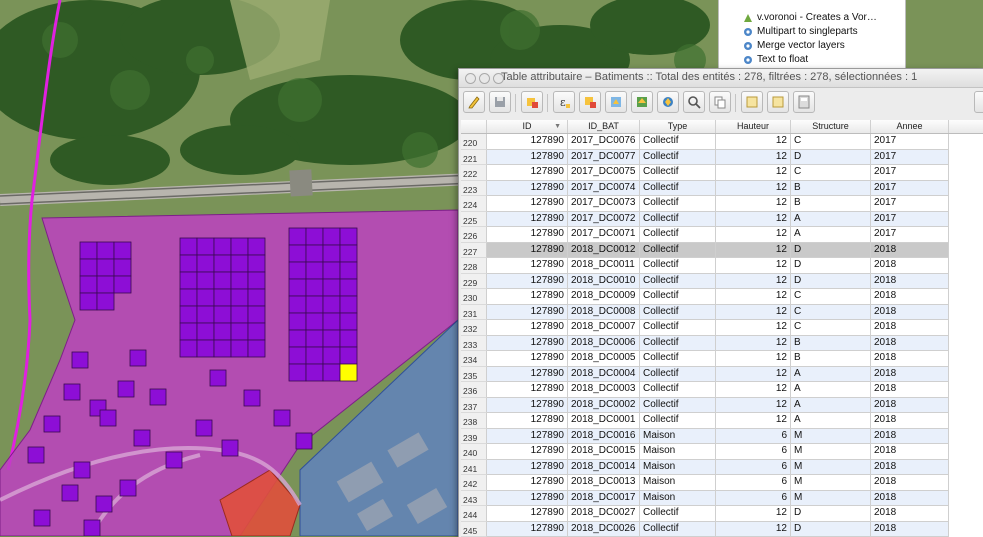 The width and height of the screenshot is (983, 537). What do you see at coordinates (474, 375) in the screenshot?
I see `row-number: 235` at bounding box center [474, 375].